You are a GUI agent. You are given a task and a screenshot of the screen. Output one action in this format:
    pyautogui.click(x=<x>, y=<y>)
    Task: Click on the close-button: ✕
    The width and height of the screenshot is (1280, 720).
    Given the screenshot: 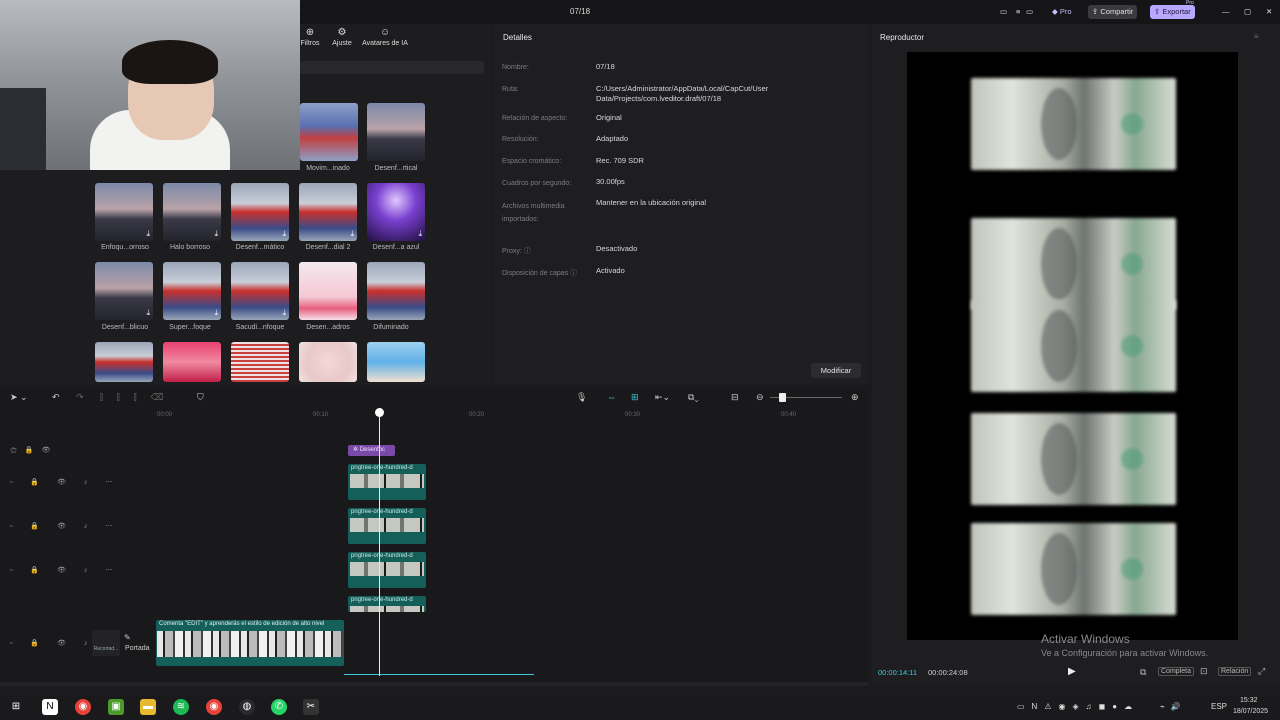 What is the action you would take?
    pyautogui.click(x=1269, y=12)
    